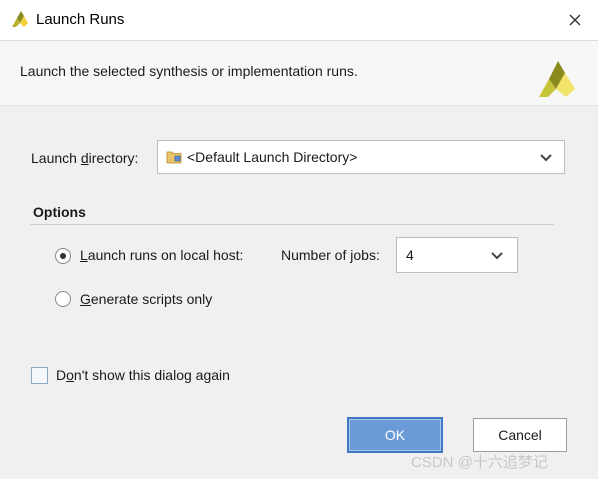 Image resolution: width=598 pixels, height=479 pixels. Describe the element at coordinates (410, 255) in the screenshot. I see `number-of-jobs-value: 4` at that location.